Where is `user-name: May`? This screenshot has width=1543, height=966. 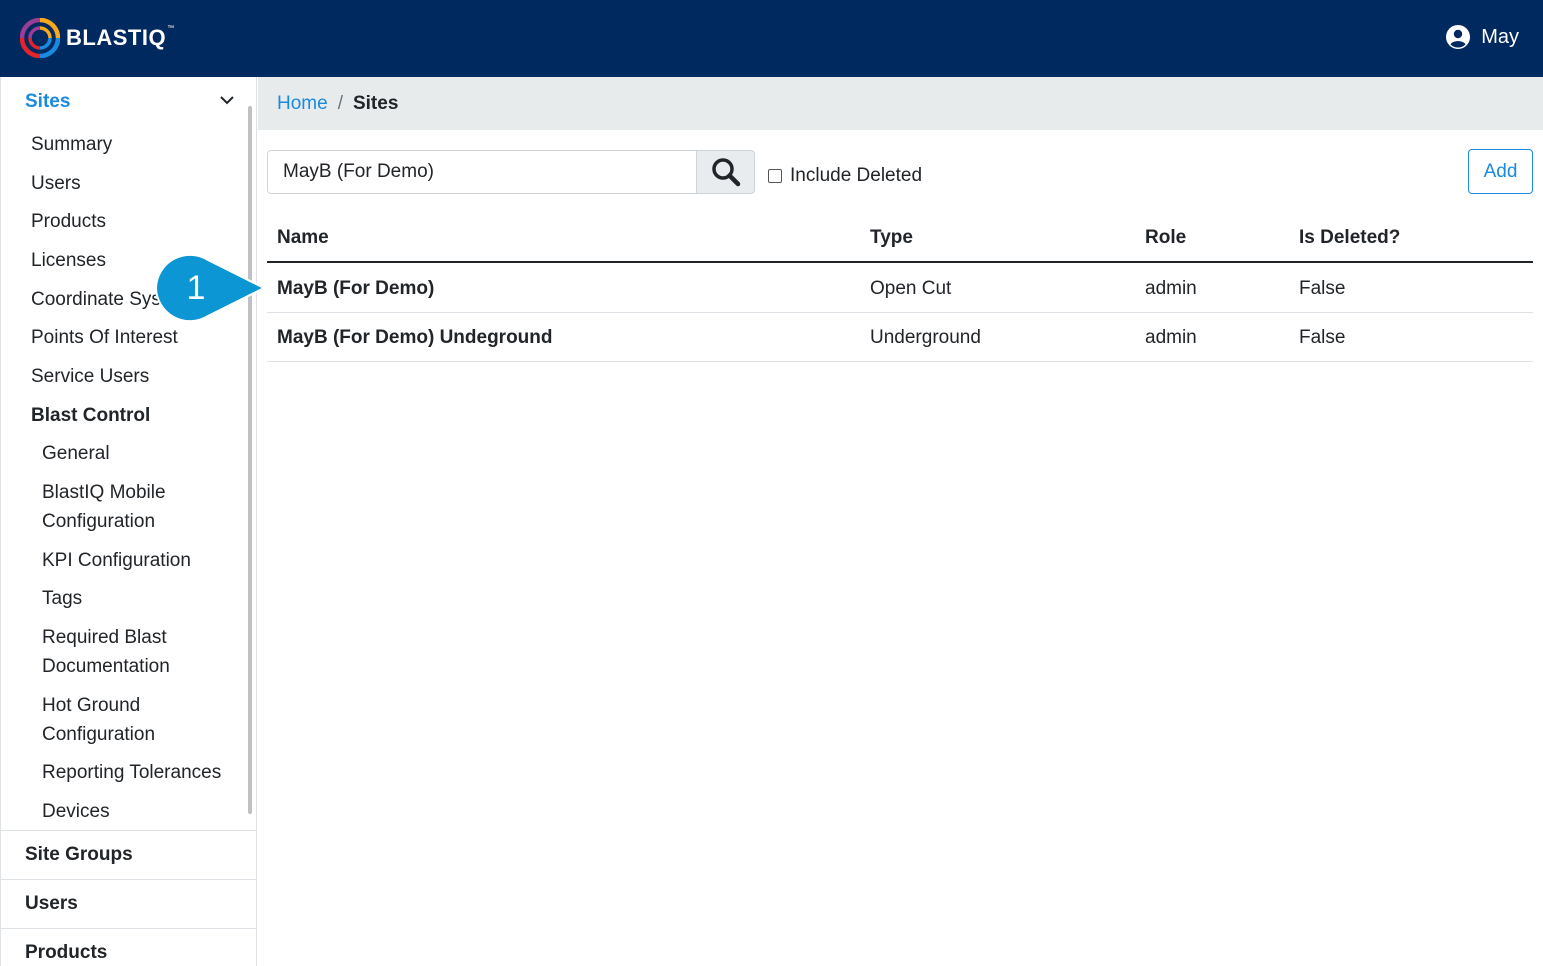 user-name: May is located at coordinates (1500, 36).